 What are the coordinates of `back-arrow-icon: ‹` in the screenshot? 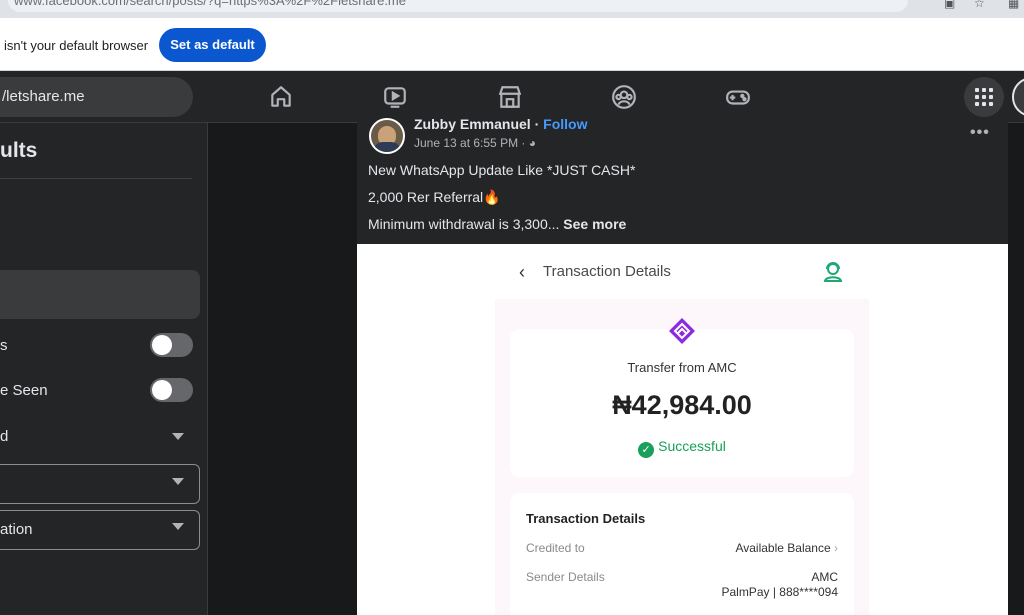 It's located at (522, 272).